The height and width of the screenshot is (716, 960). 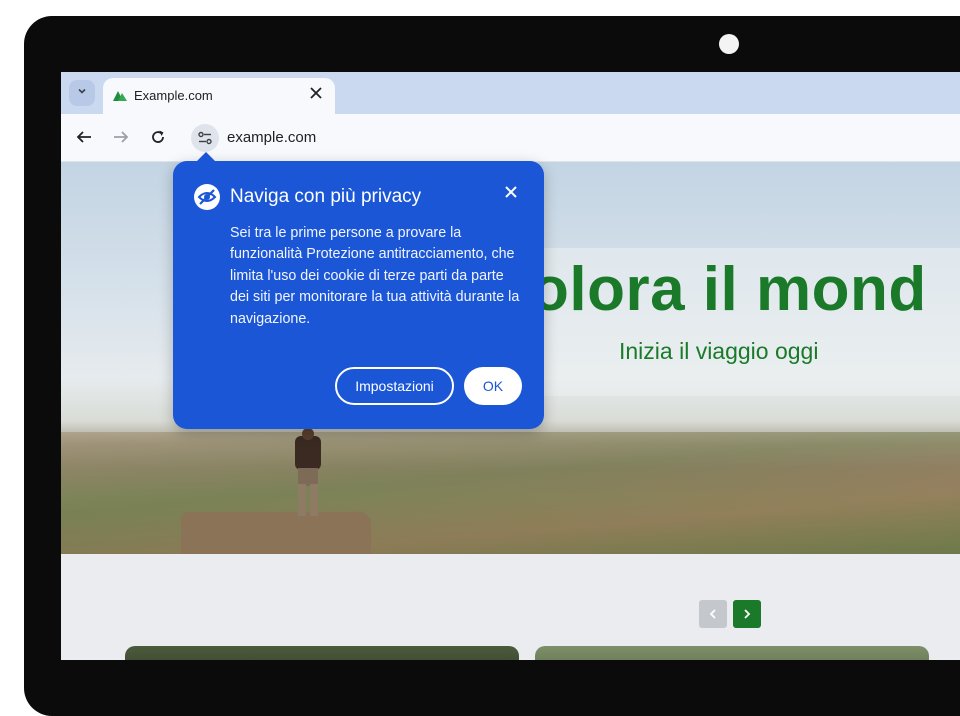 I want to click on carousel-prev-button, so click(x=713, y=614).